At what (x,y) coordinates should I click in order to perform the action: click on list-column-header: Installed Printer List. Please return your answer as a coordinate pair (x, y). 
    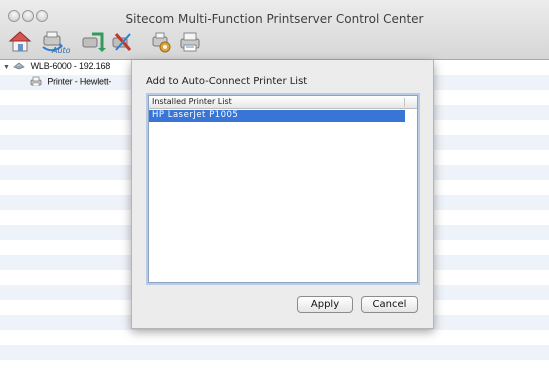
    Looking at the image, I should click on (283, 102).